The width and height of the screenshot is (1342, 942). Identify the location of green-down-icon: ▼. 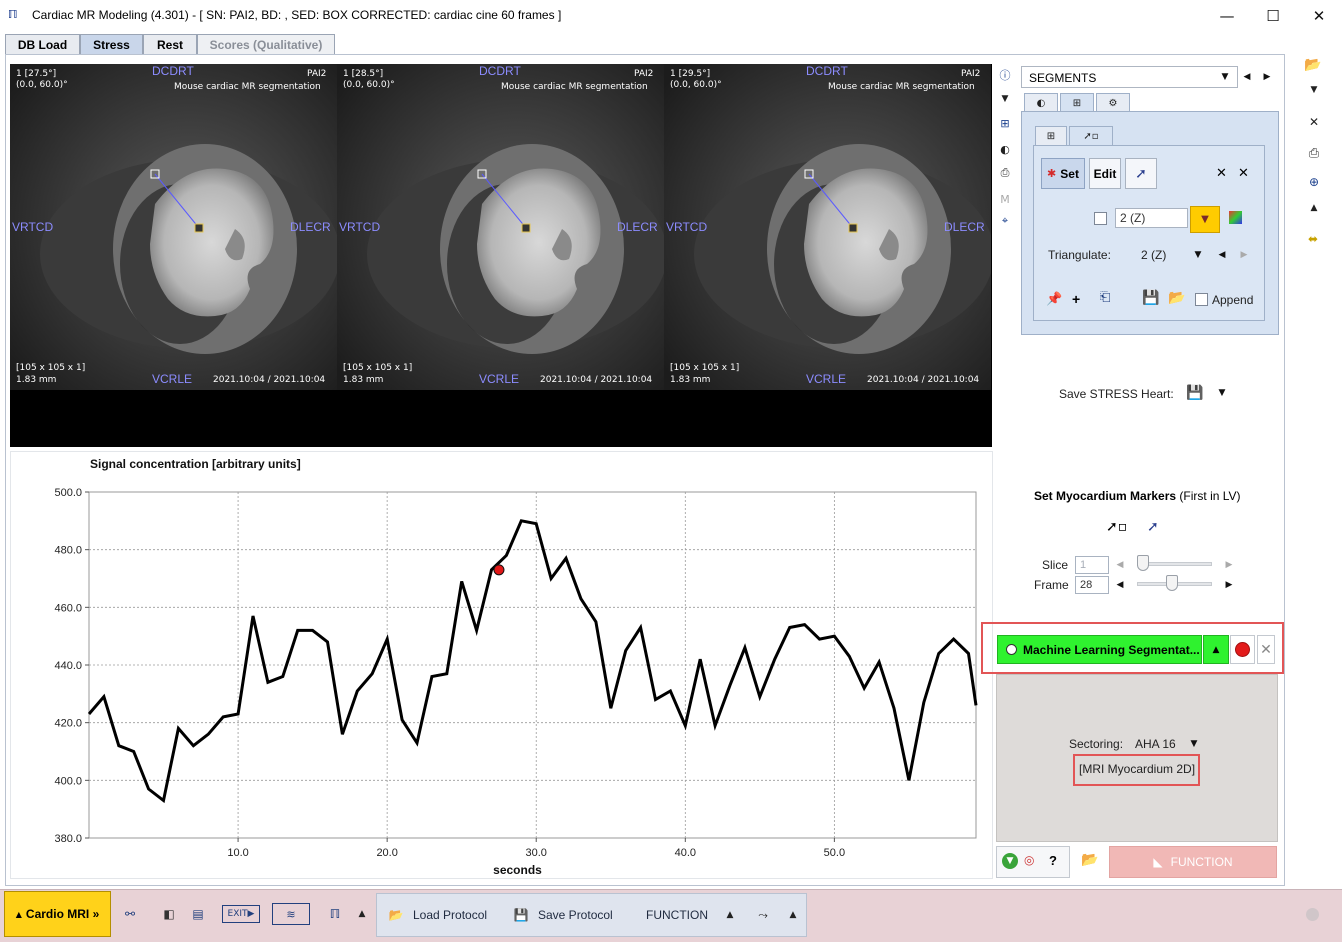
(1010, 861).